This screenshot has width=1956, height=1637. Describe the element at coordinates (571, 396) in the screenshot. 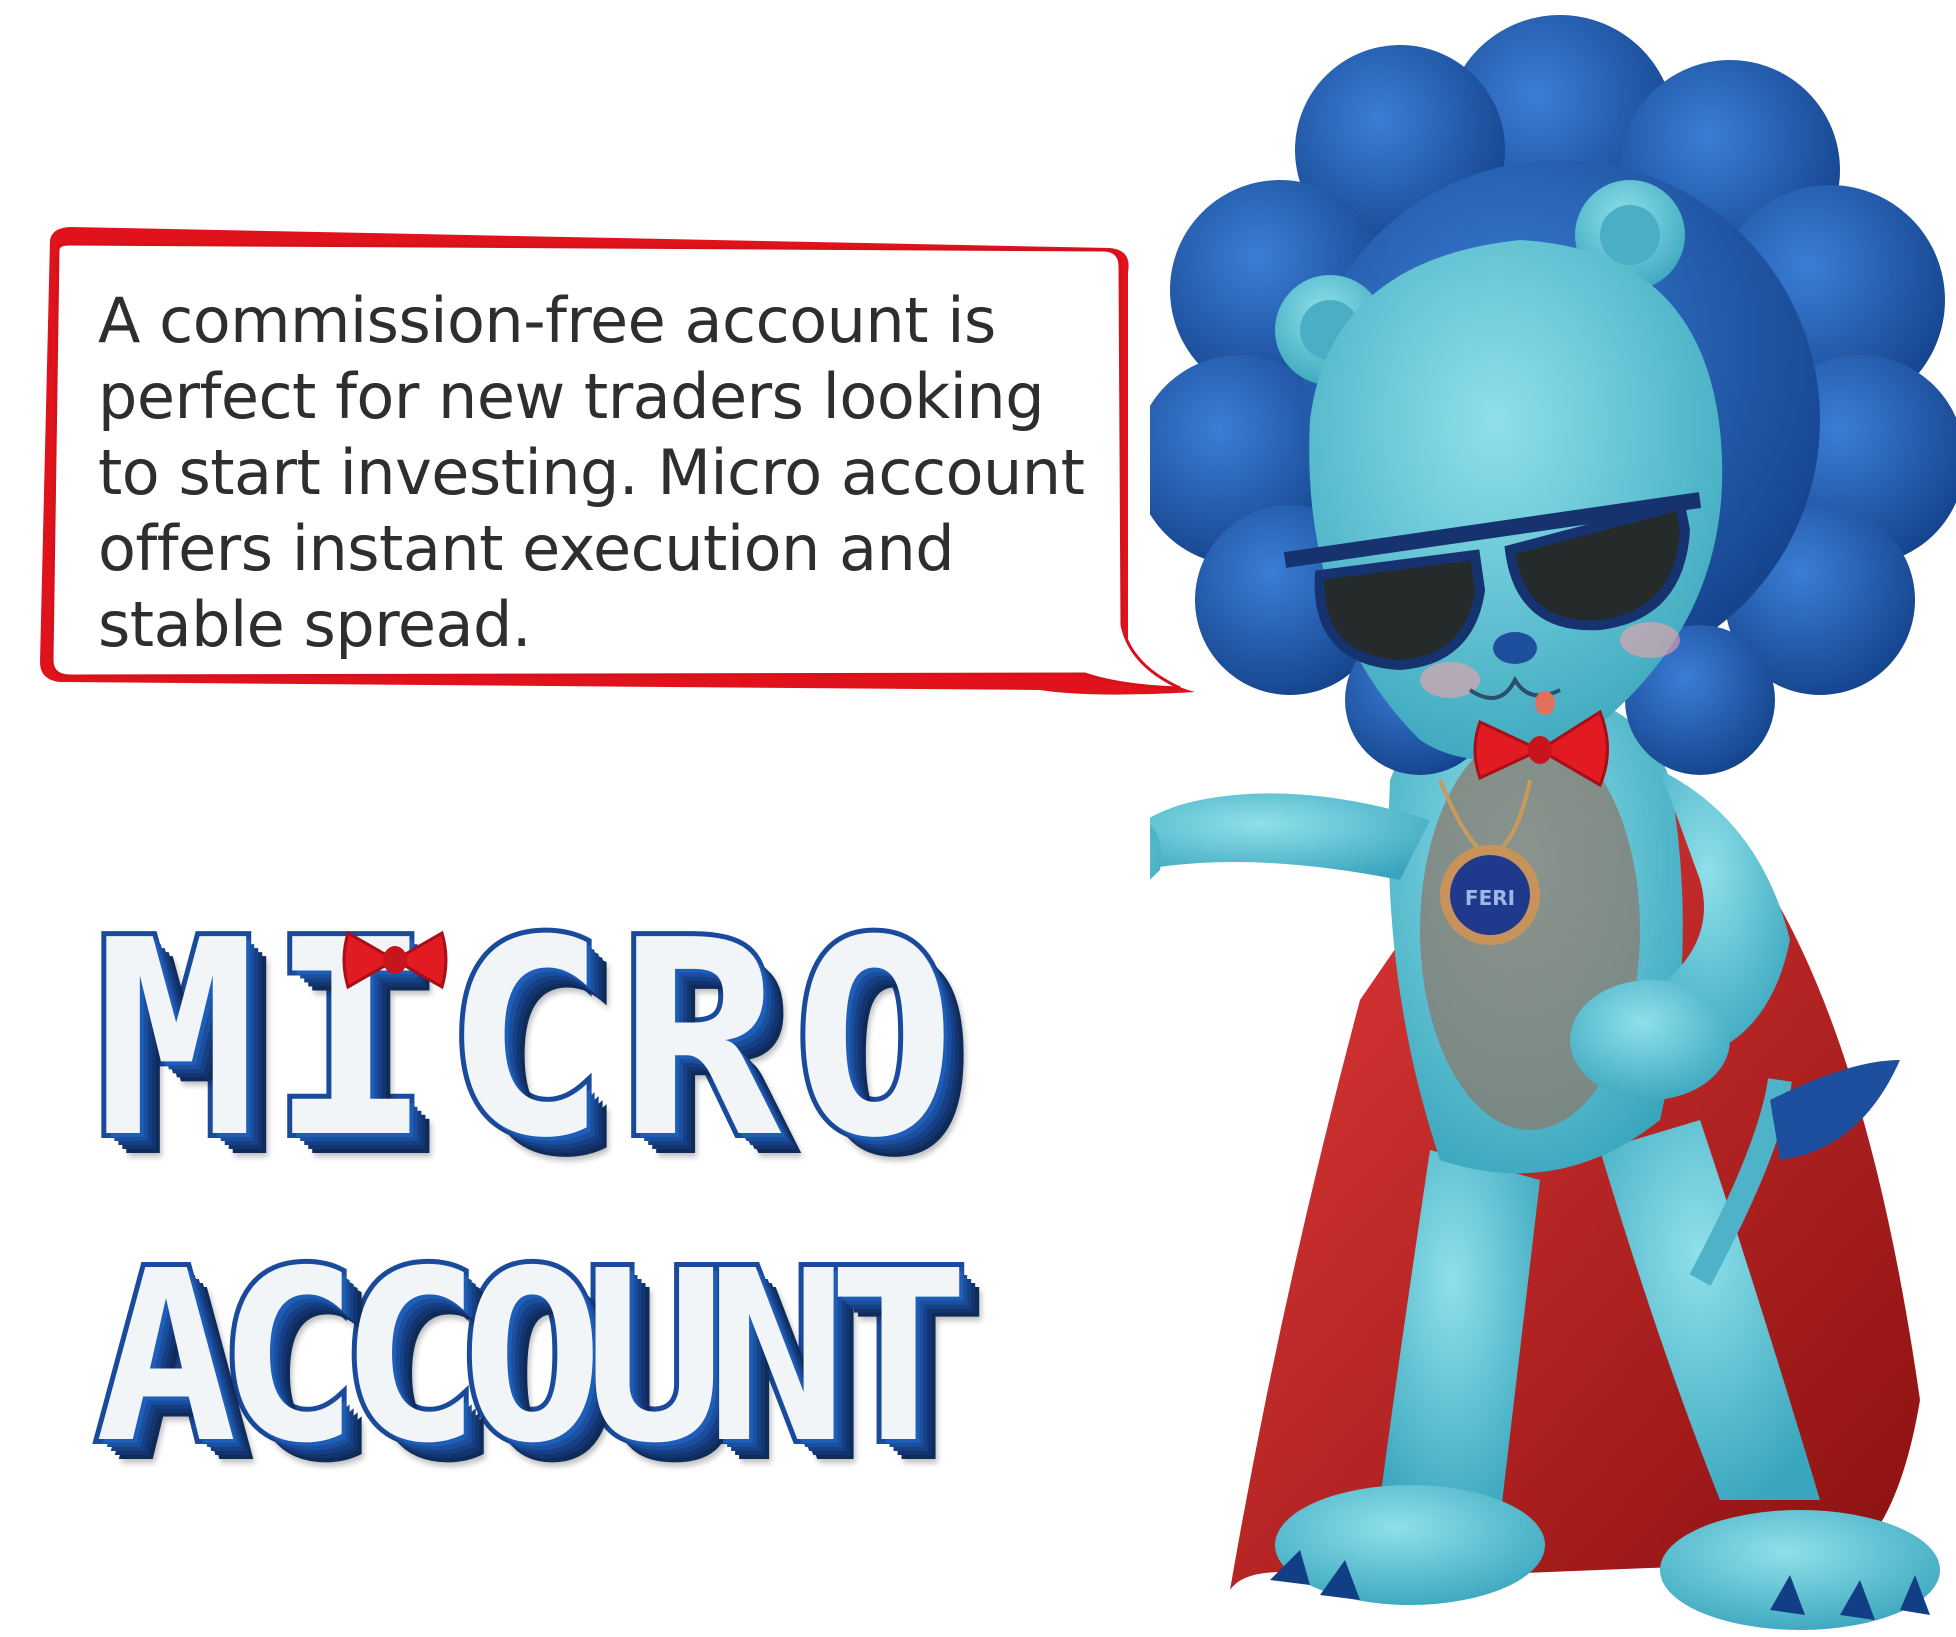

I see `bubble-line-2: perfect for new traders looking` at that location.